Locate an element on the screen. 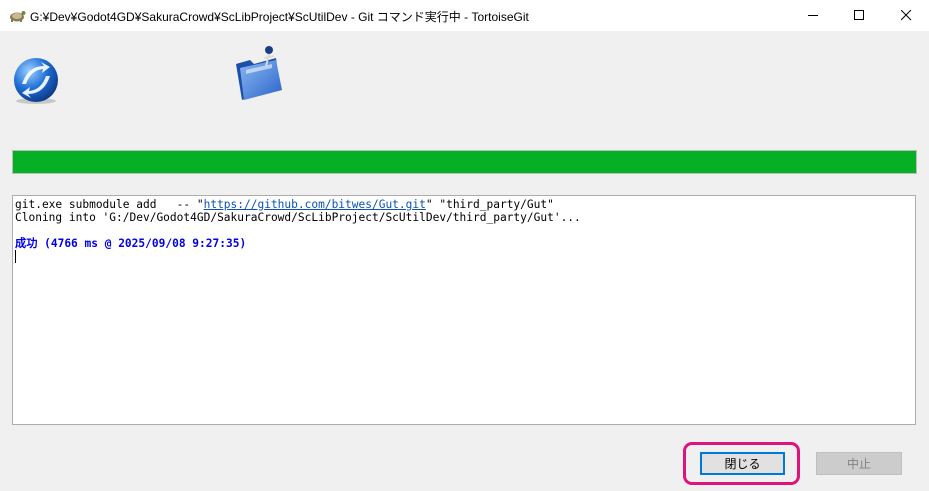 The image size is (929, 491). maximize-icon is located at coordinates (858, 15).